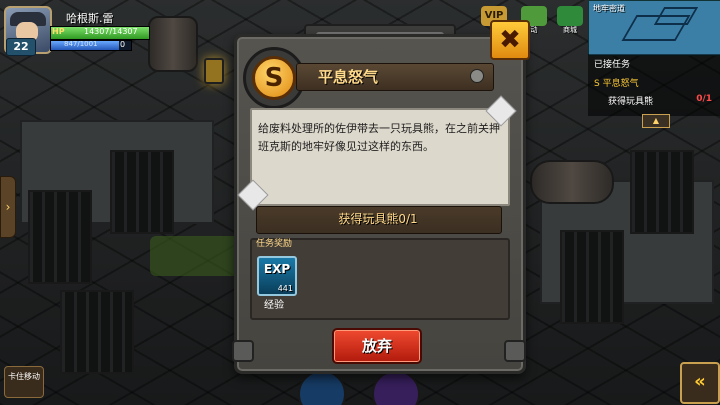 The image size is (720, 405). What do you see at coordinates (570, 30) in the screenshot?
I see `shop-caption: 商城` at bounding box center [570, 30].